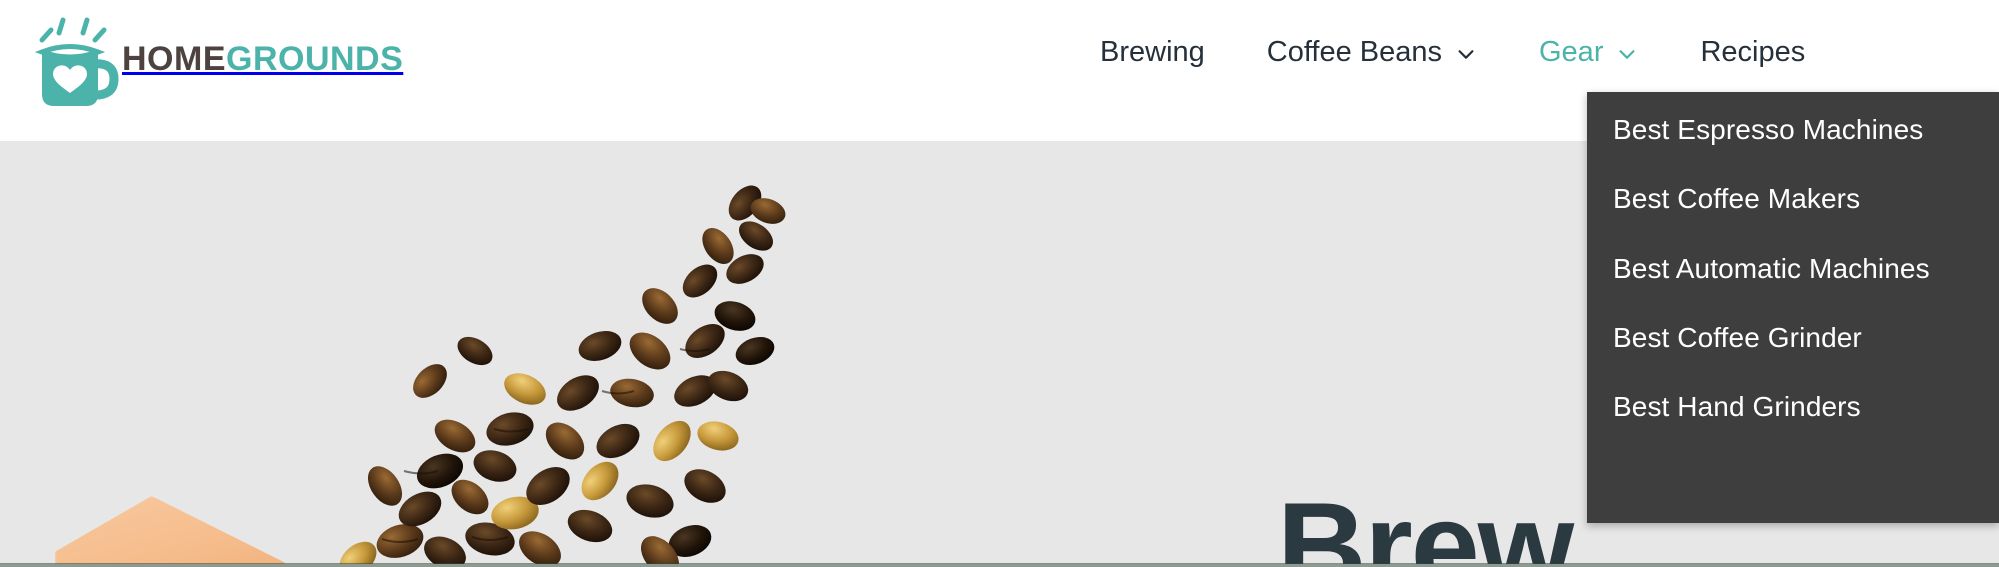  What do you see at coordinates (1793, 268) in the screenshot?
I see `dropdown-item-best-automatic-machines: Best Automatic Machines` at bounding box center [1793, 268].